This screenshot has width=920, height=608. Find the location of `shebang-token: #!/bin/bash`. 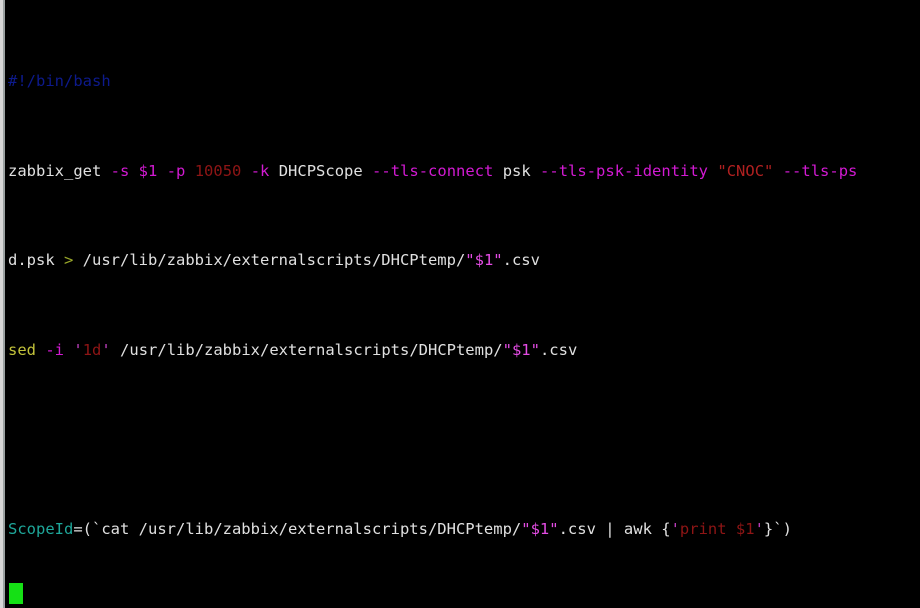

shebang-token: #!/bin/bash is located at coordinates (59, 81).